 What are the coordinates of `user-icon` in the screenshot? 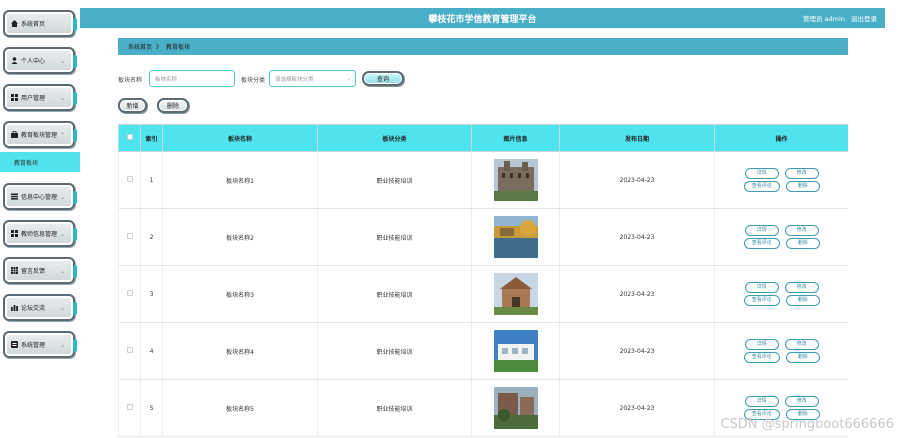 It's located at (14, 60).